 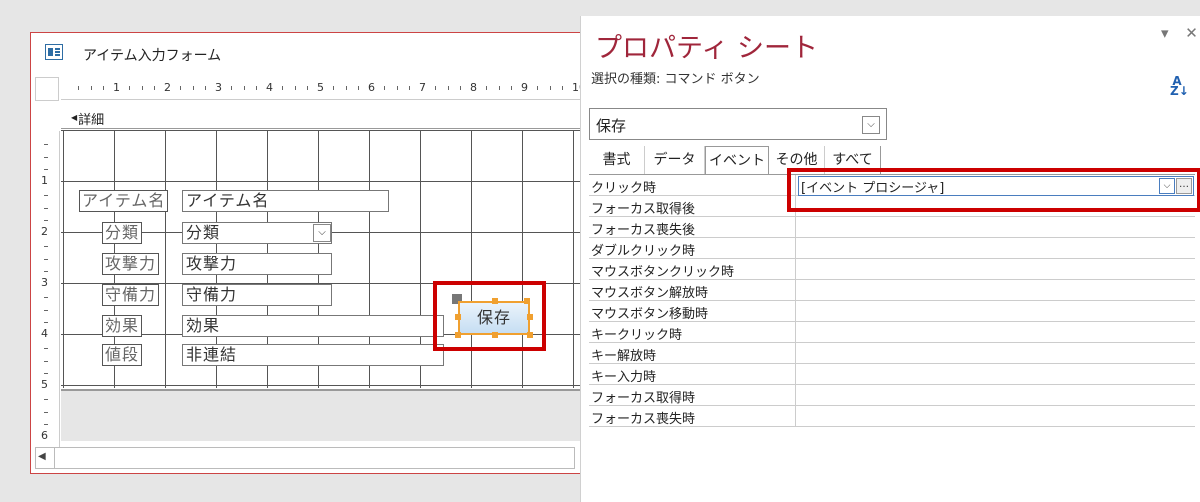 I want to click on ruler-number: 8, so click(x=473, y=87).